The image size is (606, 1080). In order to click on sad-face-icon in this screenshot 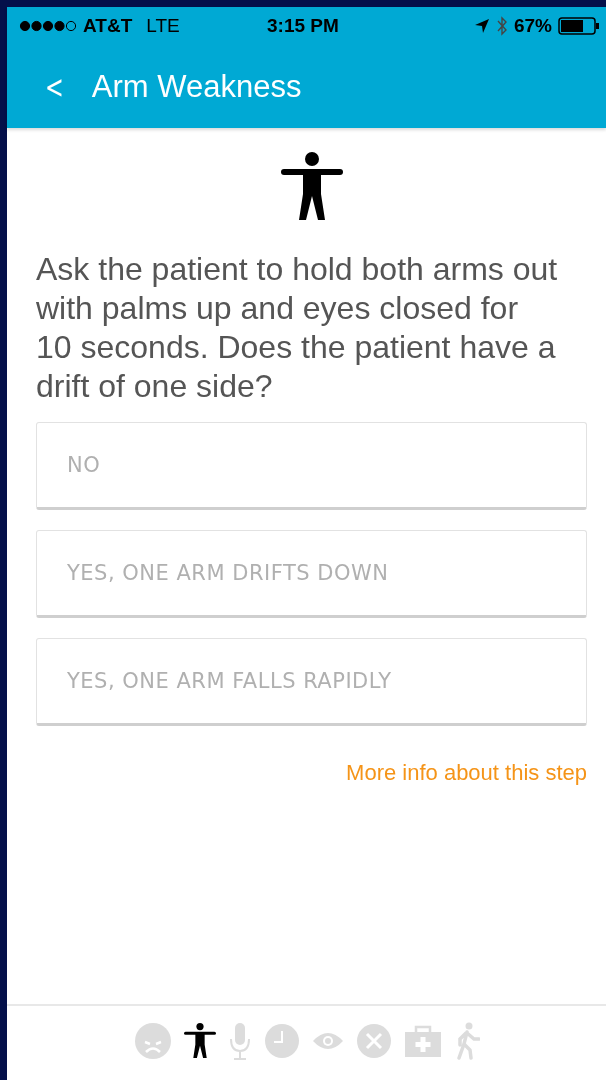, I will do `click(152, 1041)`.